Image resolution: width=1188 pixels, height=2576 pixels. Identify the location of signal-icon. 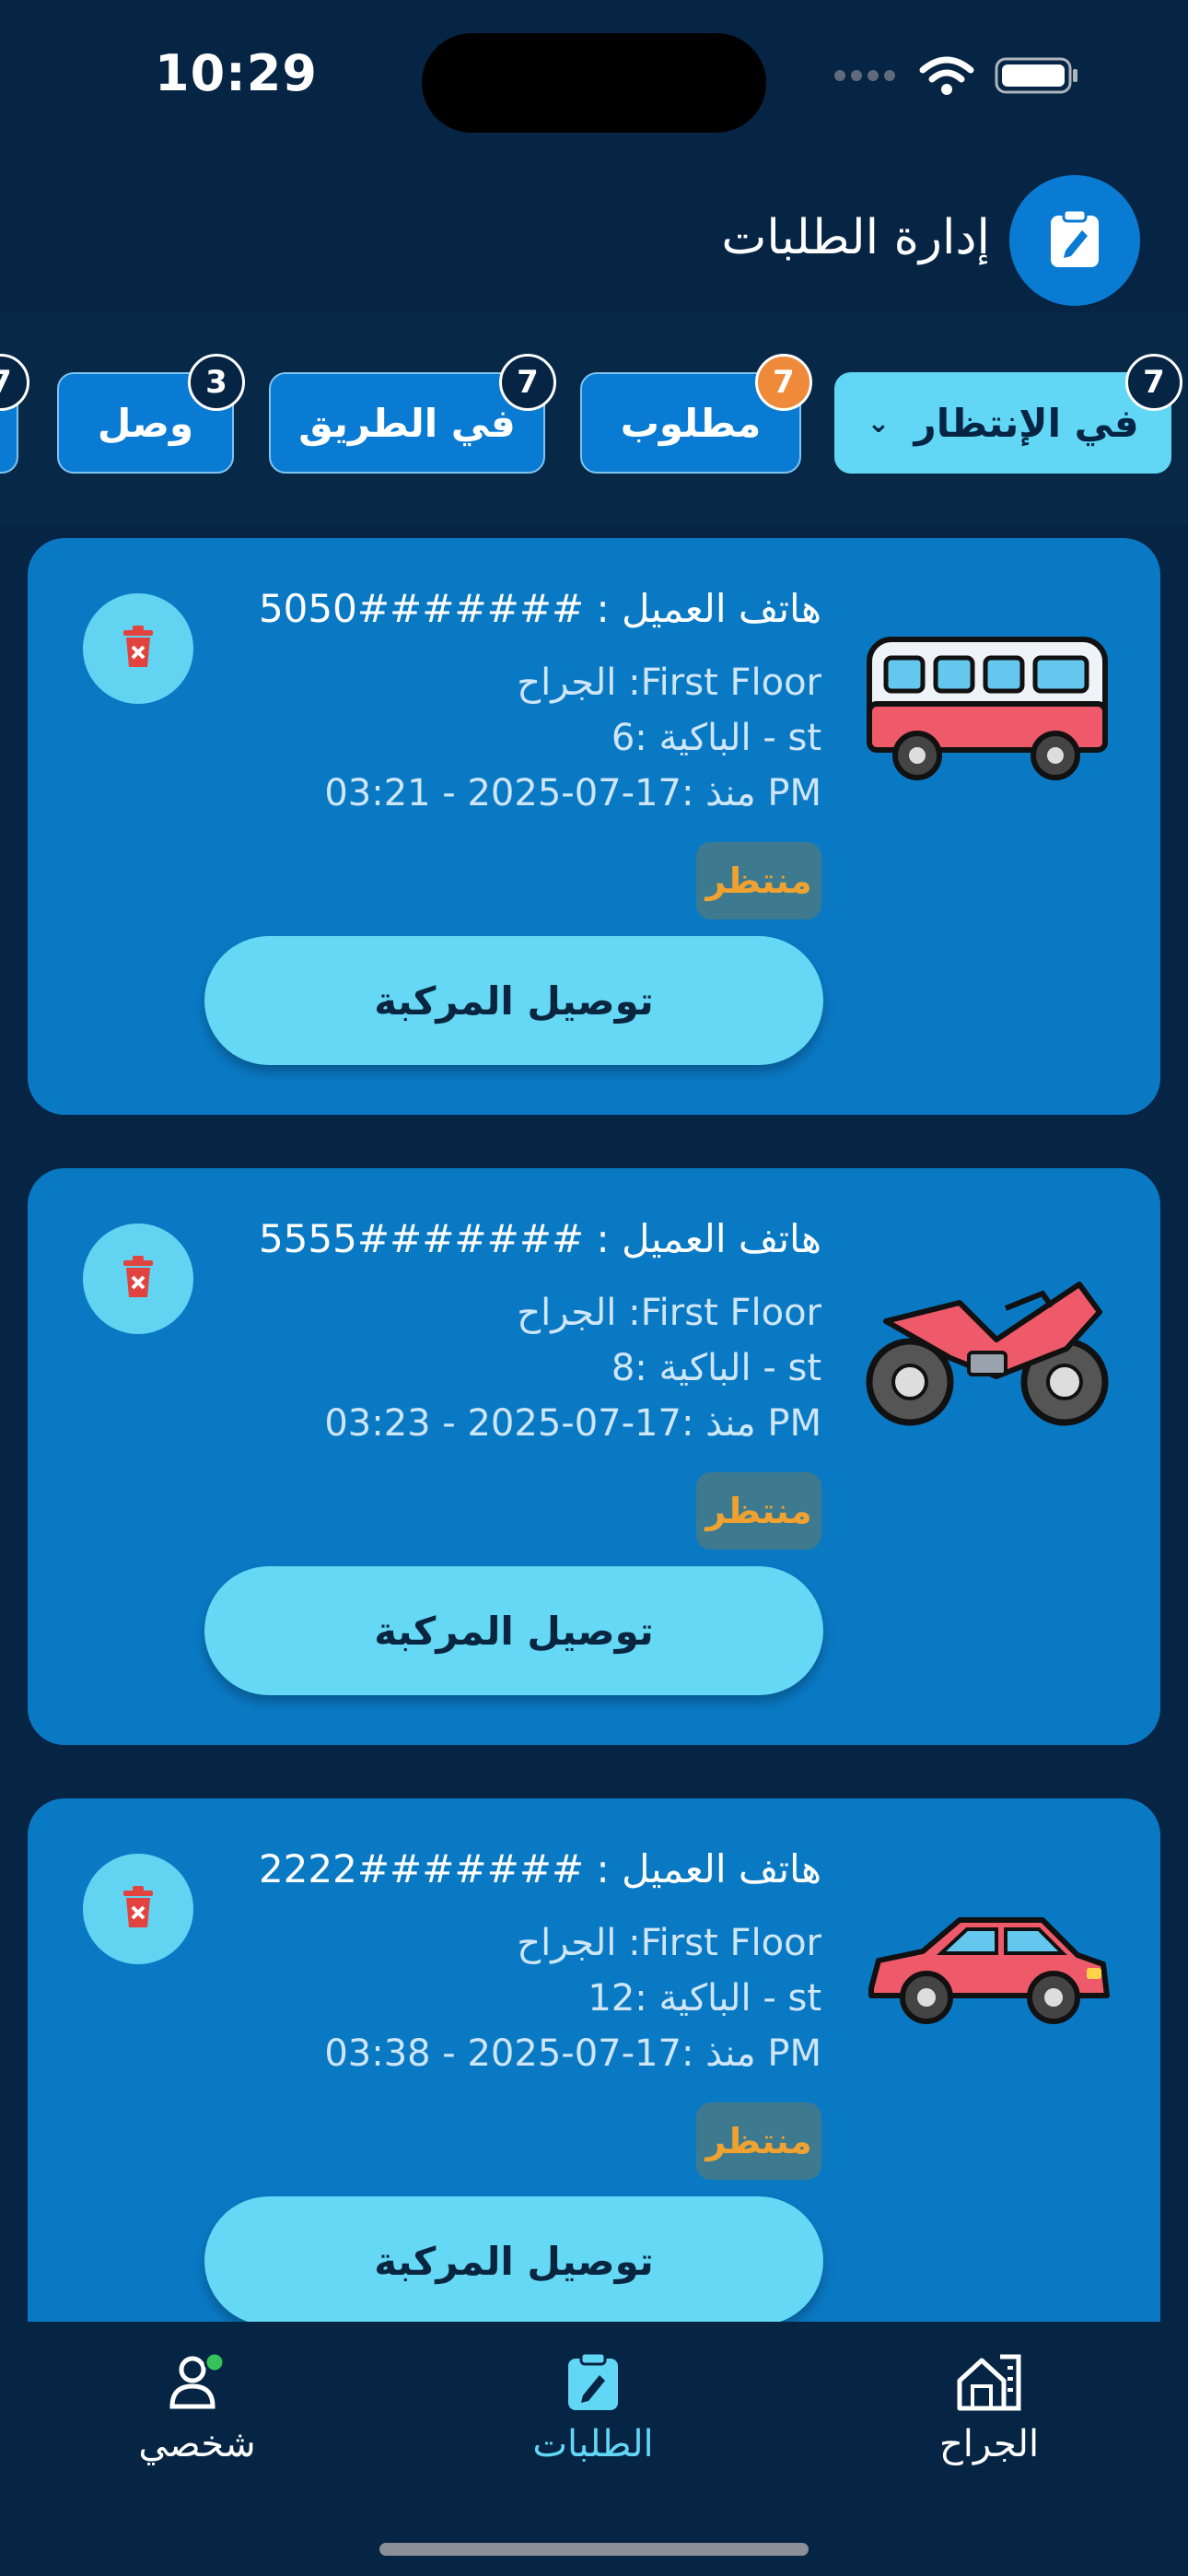
(866, 77).